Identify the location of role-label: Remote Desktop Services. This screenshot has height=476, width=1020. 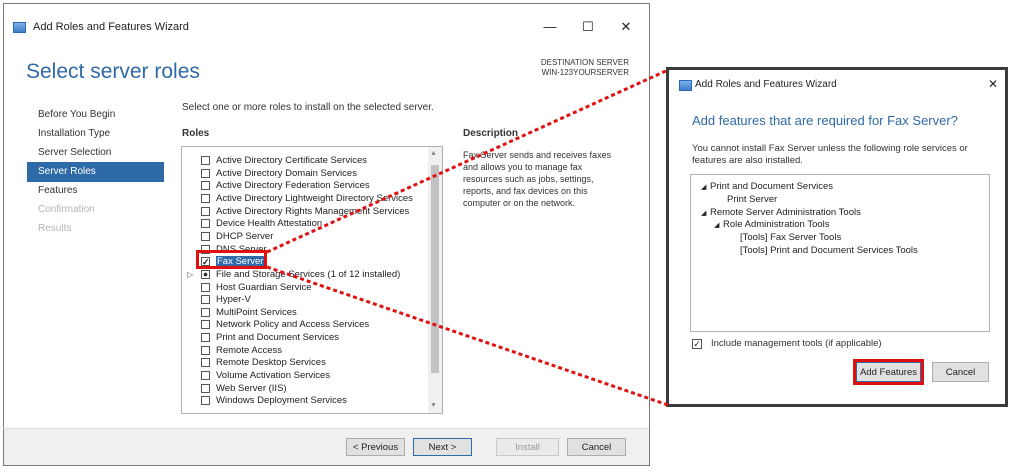
(271, 363).